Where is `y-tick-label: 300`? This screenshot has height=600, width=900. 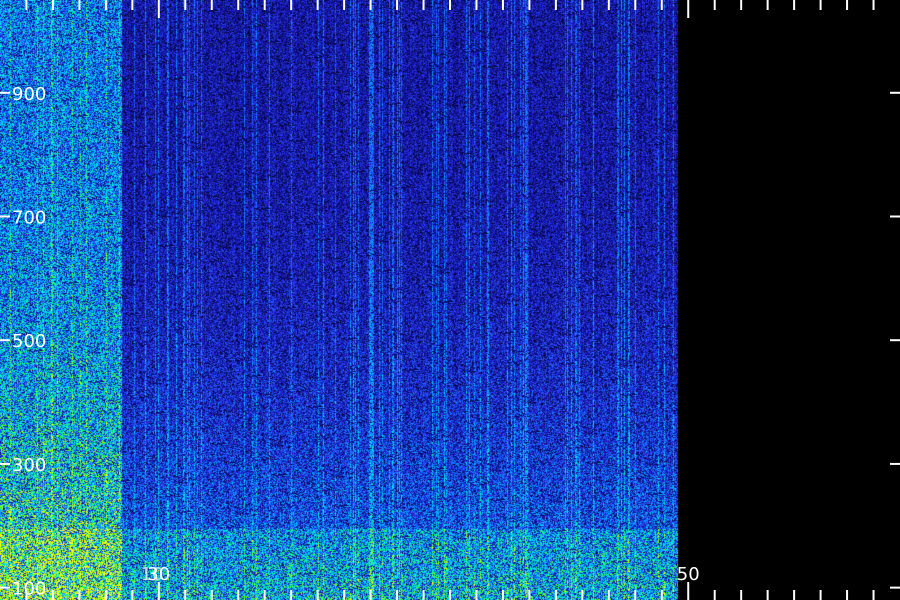 y-tick-label: 300 is located at coordinates (29, 465).